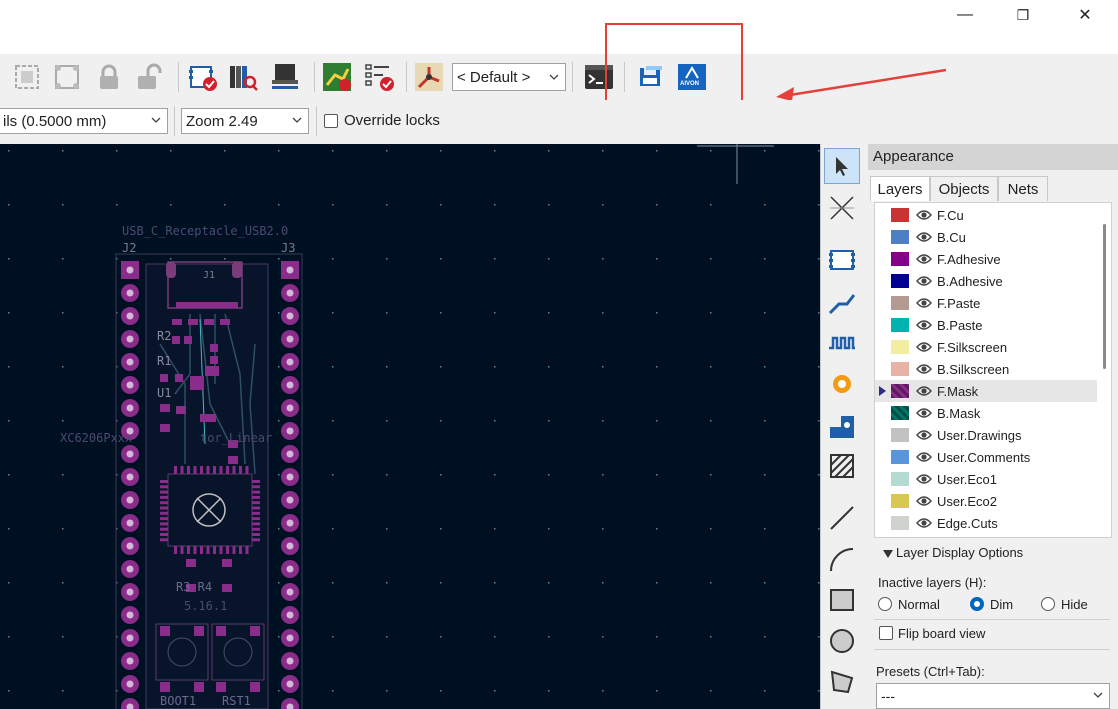 The image size is (1118, 709). I want to click on draw-arc-button, so click(842, 559).